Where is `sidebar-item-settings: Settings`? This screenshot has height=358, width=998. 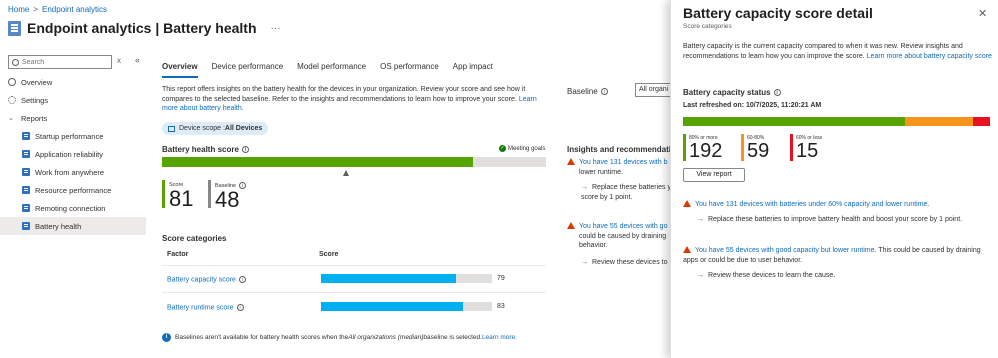 sidebar-item-settings: Settings is located at coordinates (73, 100).